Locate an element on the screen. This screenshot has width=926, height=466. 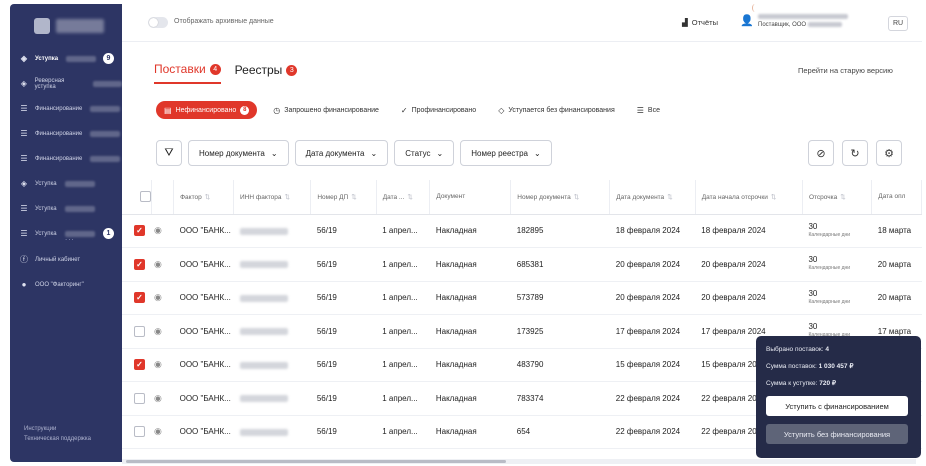
sidebar-item-badge: 1 is located at coordinates (108, 233).